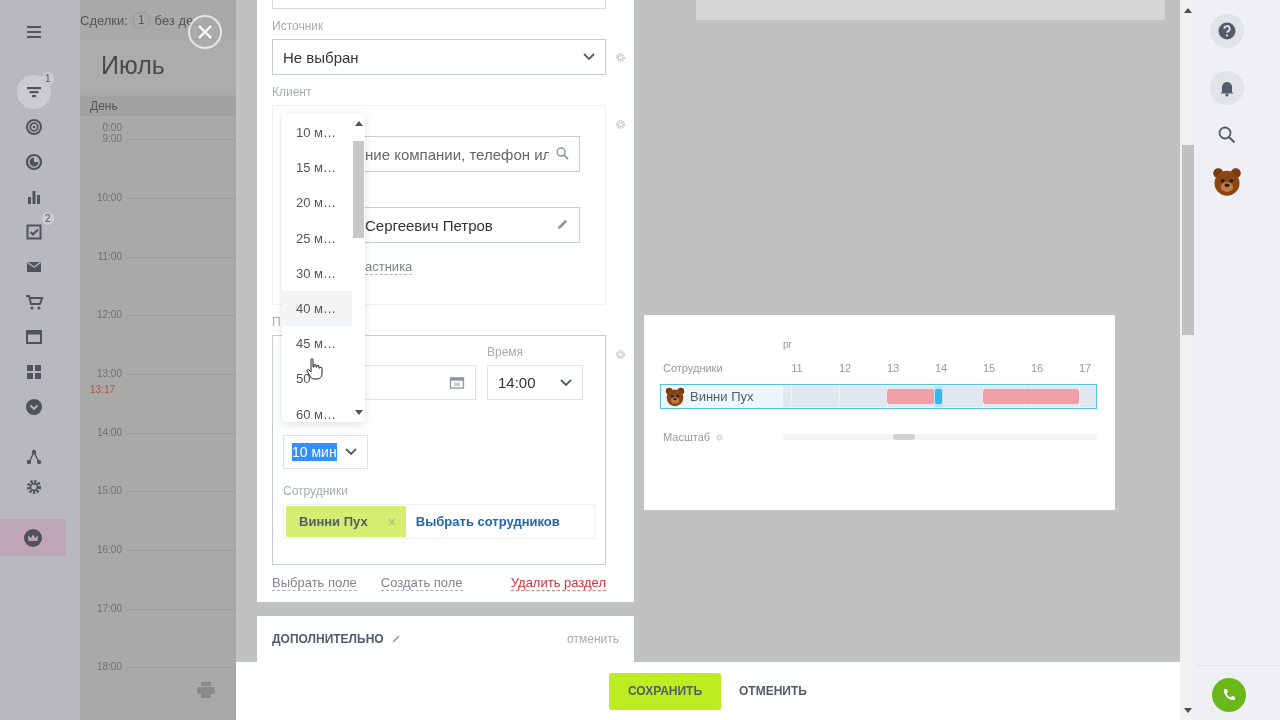 This screenshot has width=1280, height=720. I want to click on scale-slider, so click(940, 437).